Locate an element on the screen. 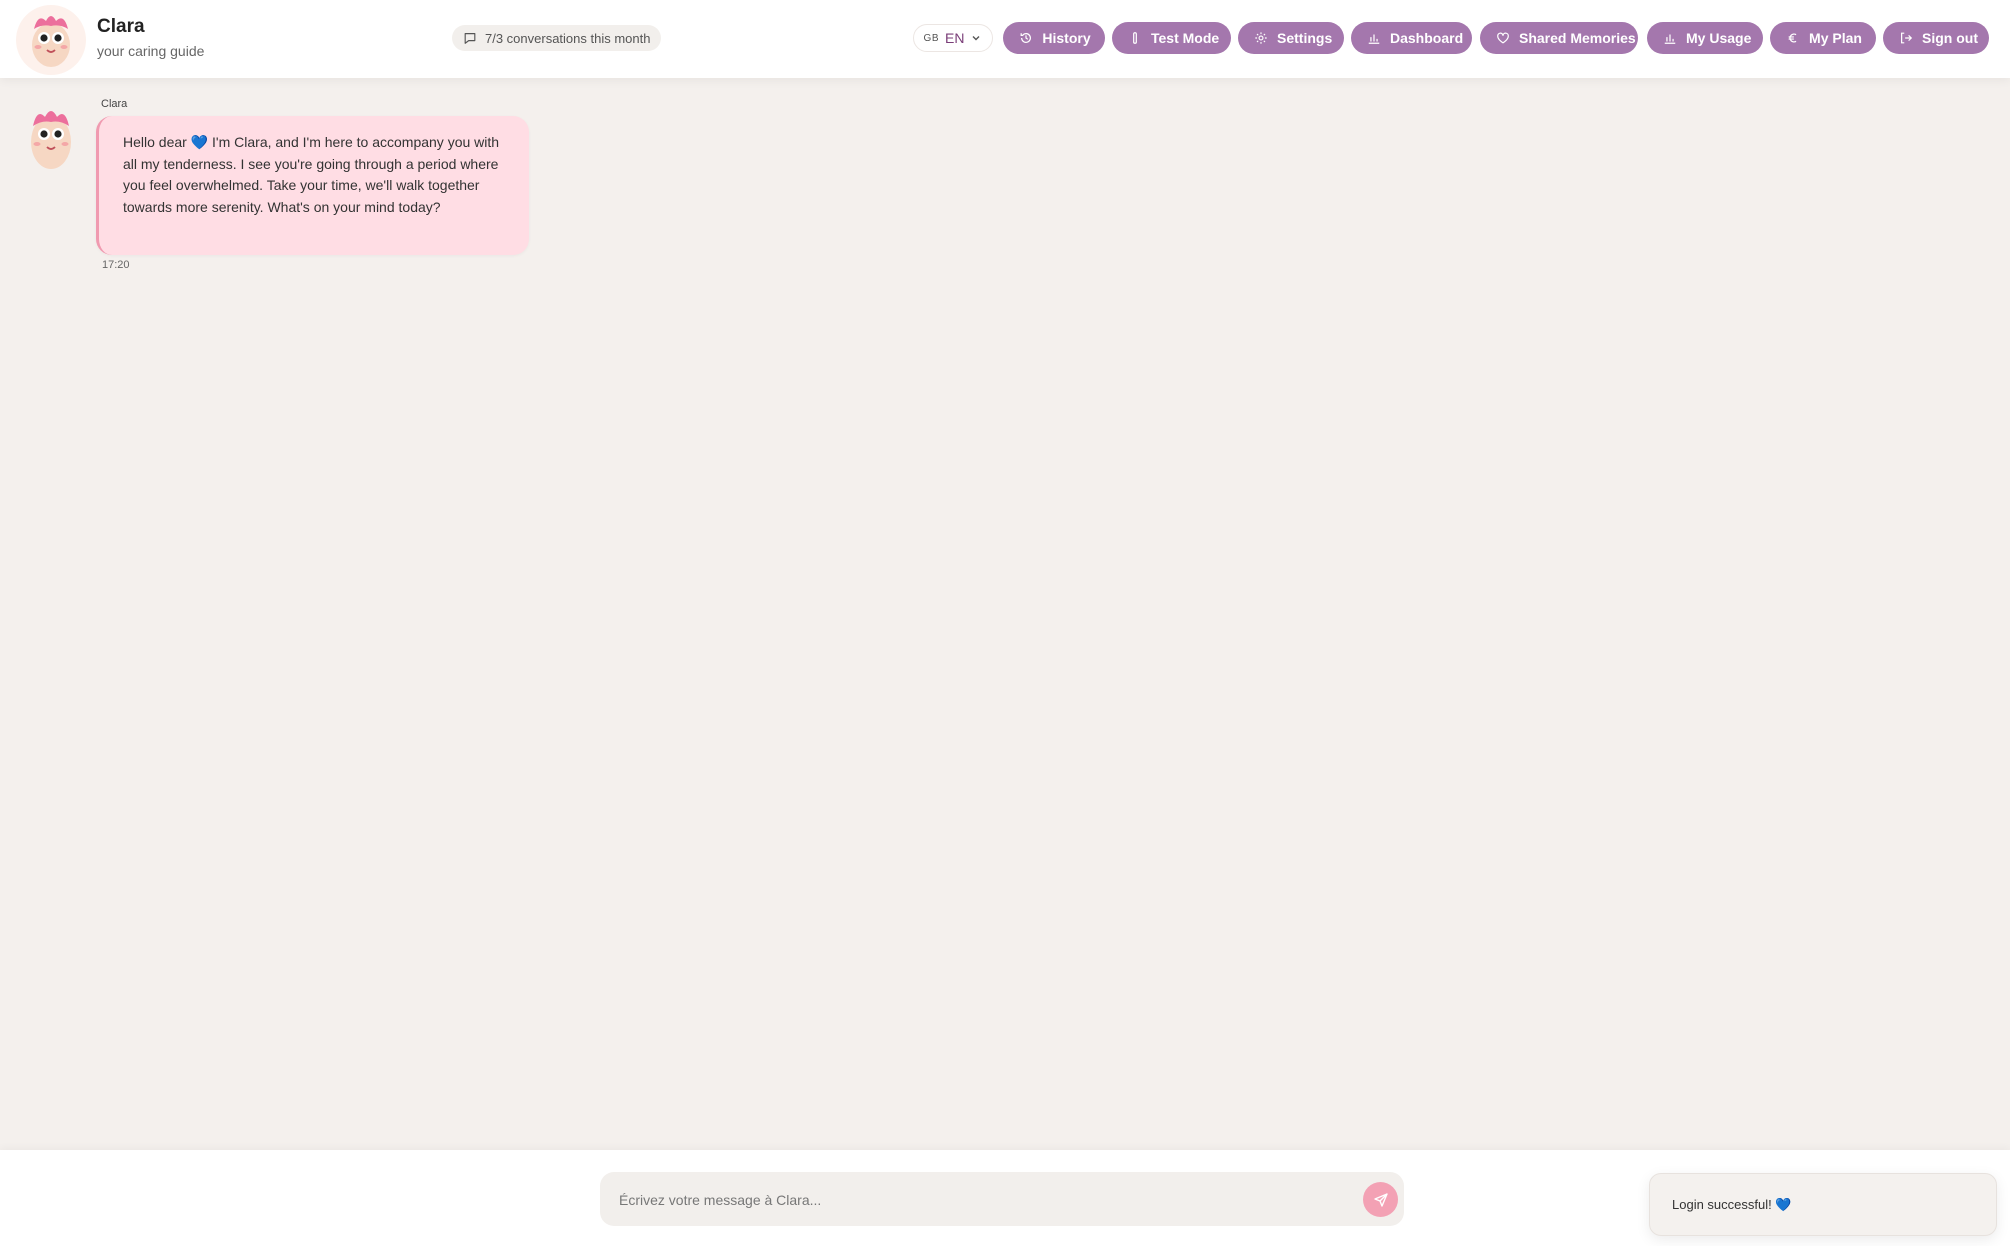 Image resolution: width=2010 pixels, height=1246 pixels. message-sender: Clara is located at coordinates (114, 104).